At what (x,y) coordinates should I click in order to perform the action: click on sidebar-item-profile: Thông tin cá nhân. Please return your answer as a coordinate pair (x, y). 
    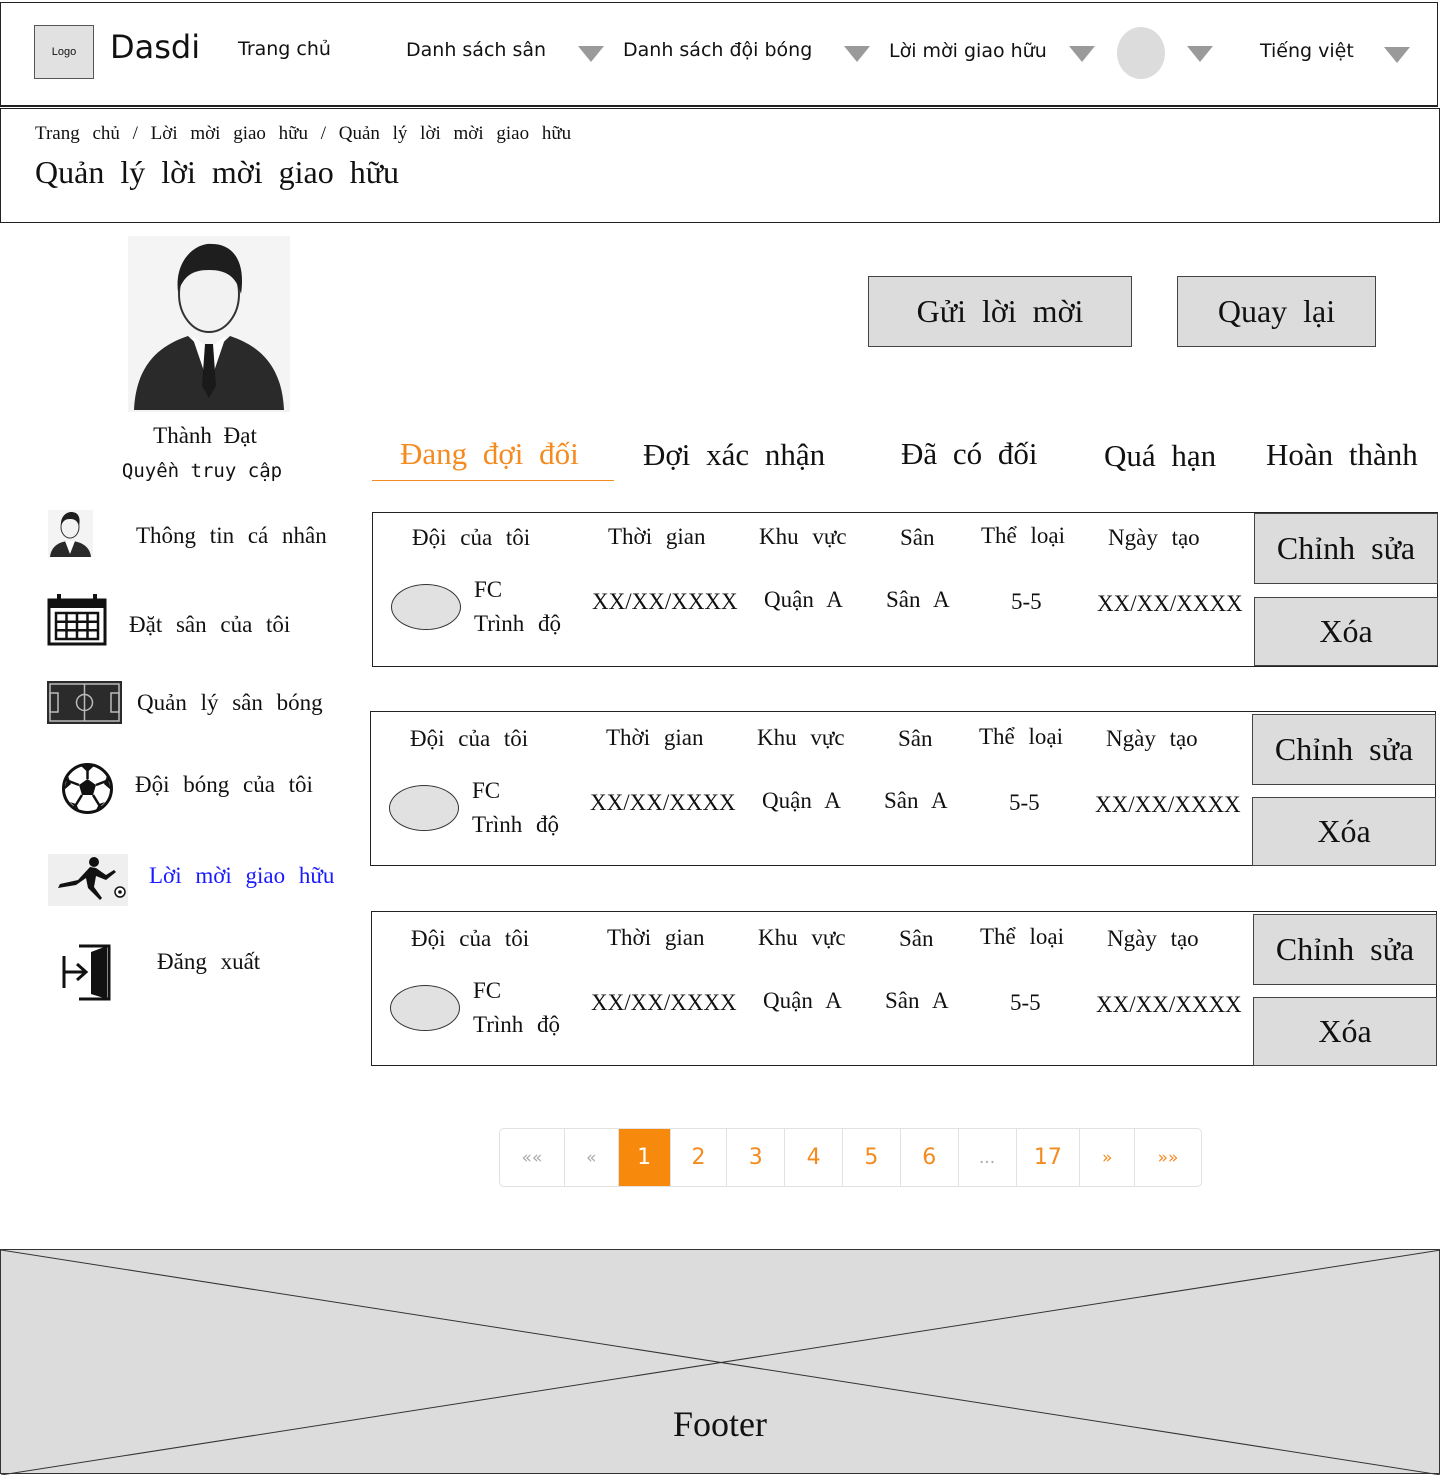
    Looking at the image, I should click on (231, 536).